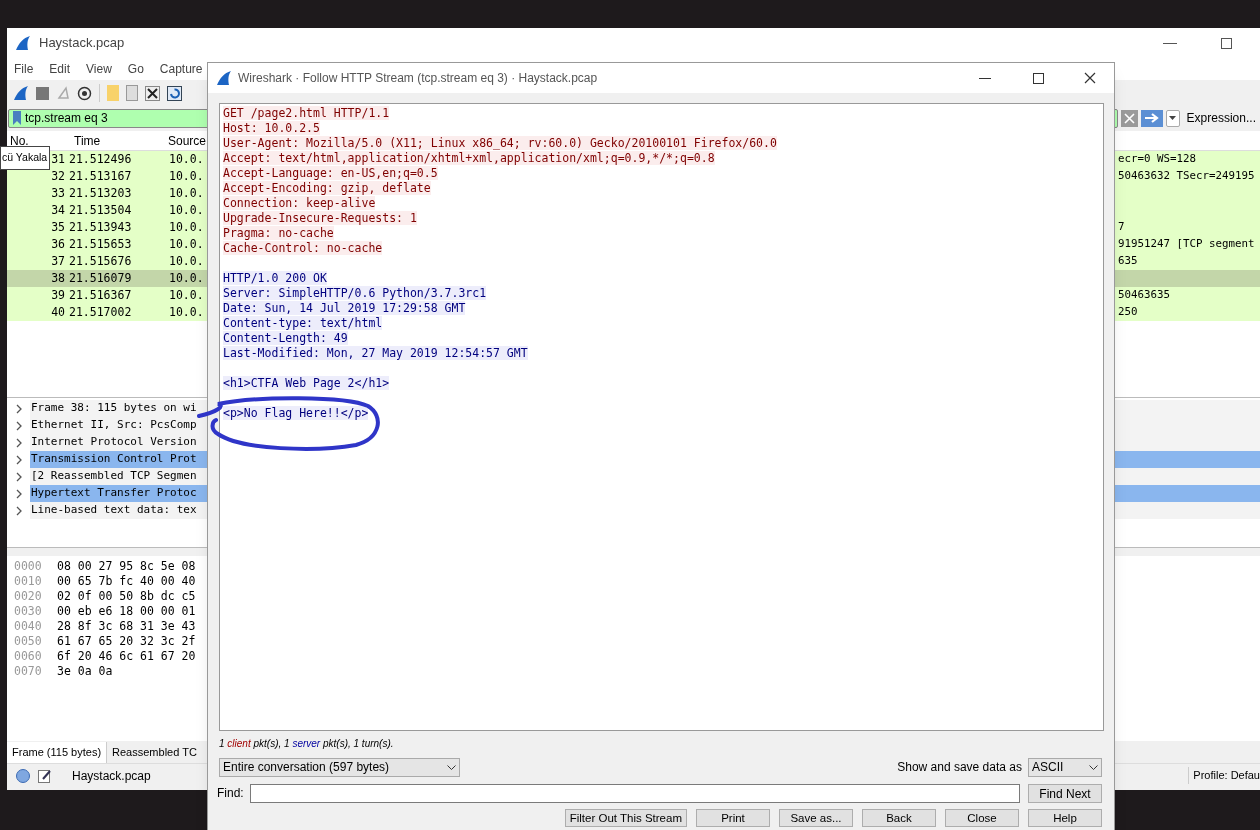 Image resolution: width=1260 pixels, height=830 pixels. Describe the element at coordinates (60, 69) in the screenshot. I see `menu-item: Edit` at that location.